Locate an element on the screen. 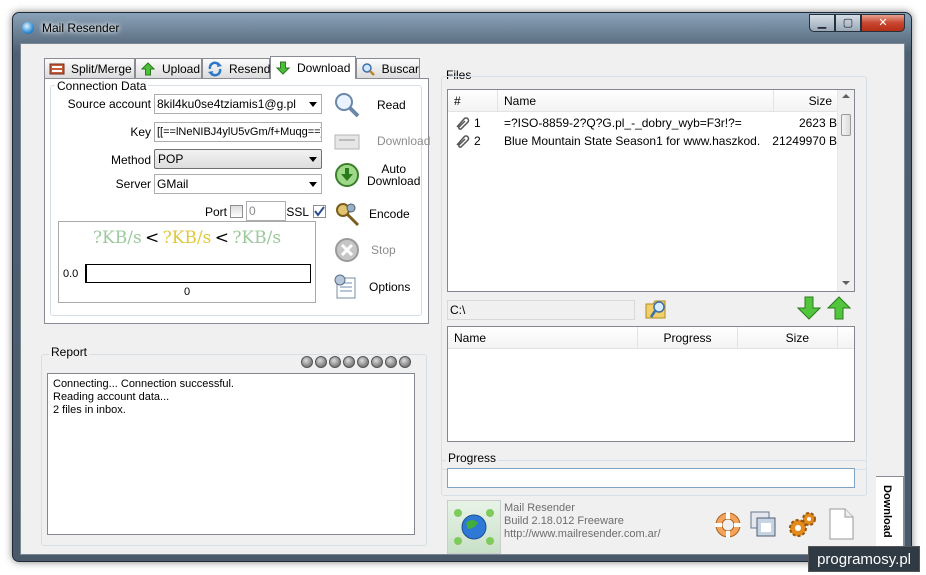  tab-label: Resend is located at coordinates (250, 68).